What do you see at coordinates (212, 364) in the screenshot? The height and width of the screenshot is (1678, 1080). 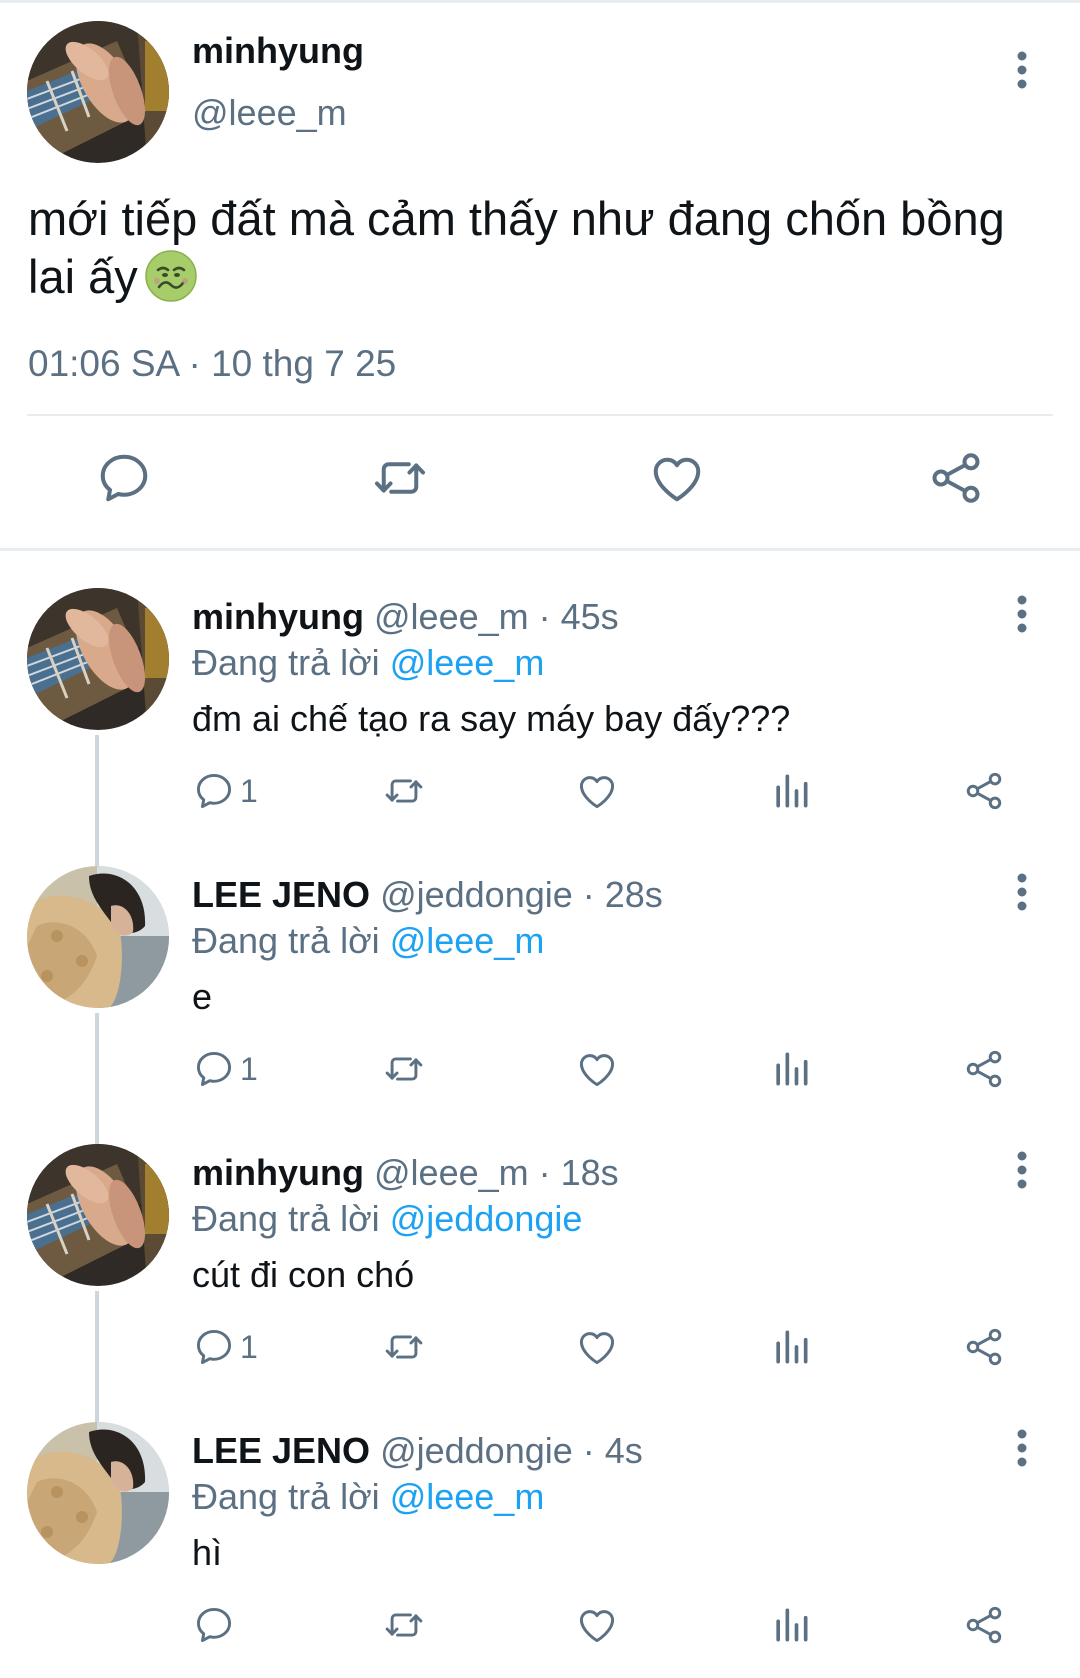 I see `tweet-timestamp: 01:06 SA · 10 thg 7 25` at bounding box center [212, 364].